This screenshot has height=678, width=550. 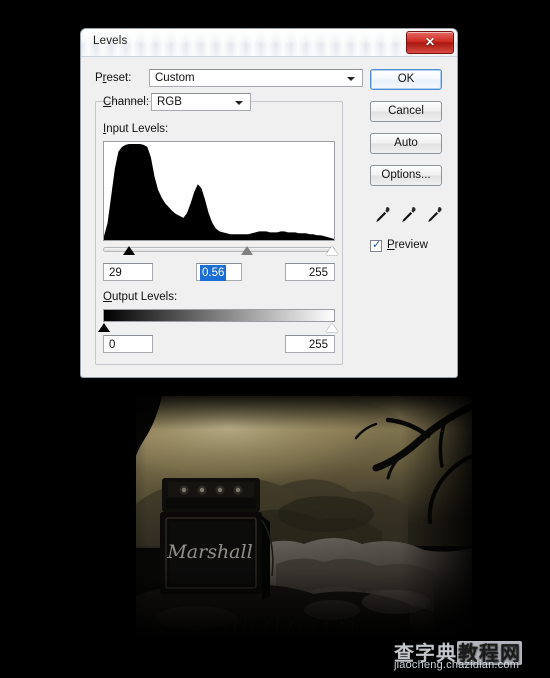 What do you see at coordinates (126, 102) in the screenshot?
I see `channel-label: Channel:` at bounding box center [126, 102].